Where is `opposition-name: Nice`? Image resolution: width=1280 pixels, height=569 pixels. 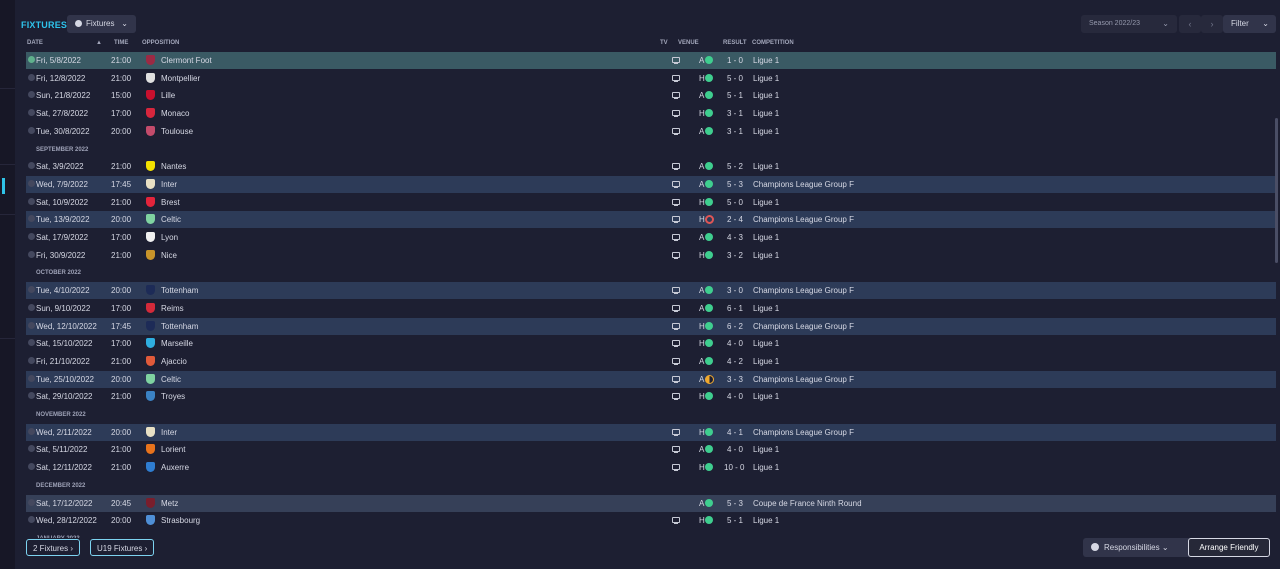
opposition-name: Nice is located at coordinates (169, 255).